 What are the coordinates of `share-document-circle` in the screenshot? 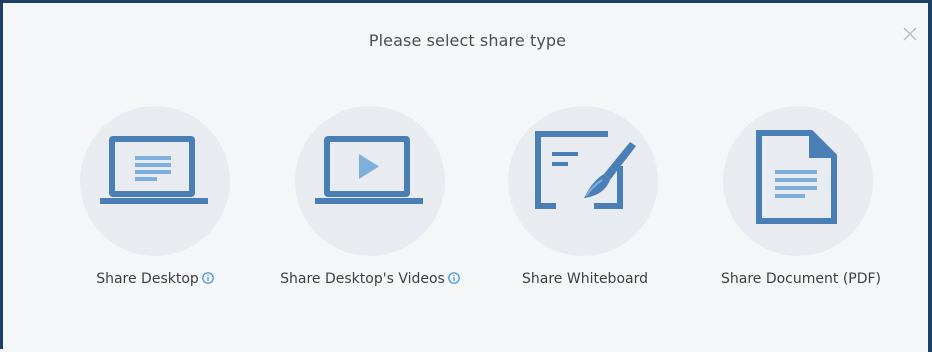 It's located at (798, 181).